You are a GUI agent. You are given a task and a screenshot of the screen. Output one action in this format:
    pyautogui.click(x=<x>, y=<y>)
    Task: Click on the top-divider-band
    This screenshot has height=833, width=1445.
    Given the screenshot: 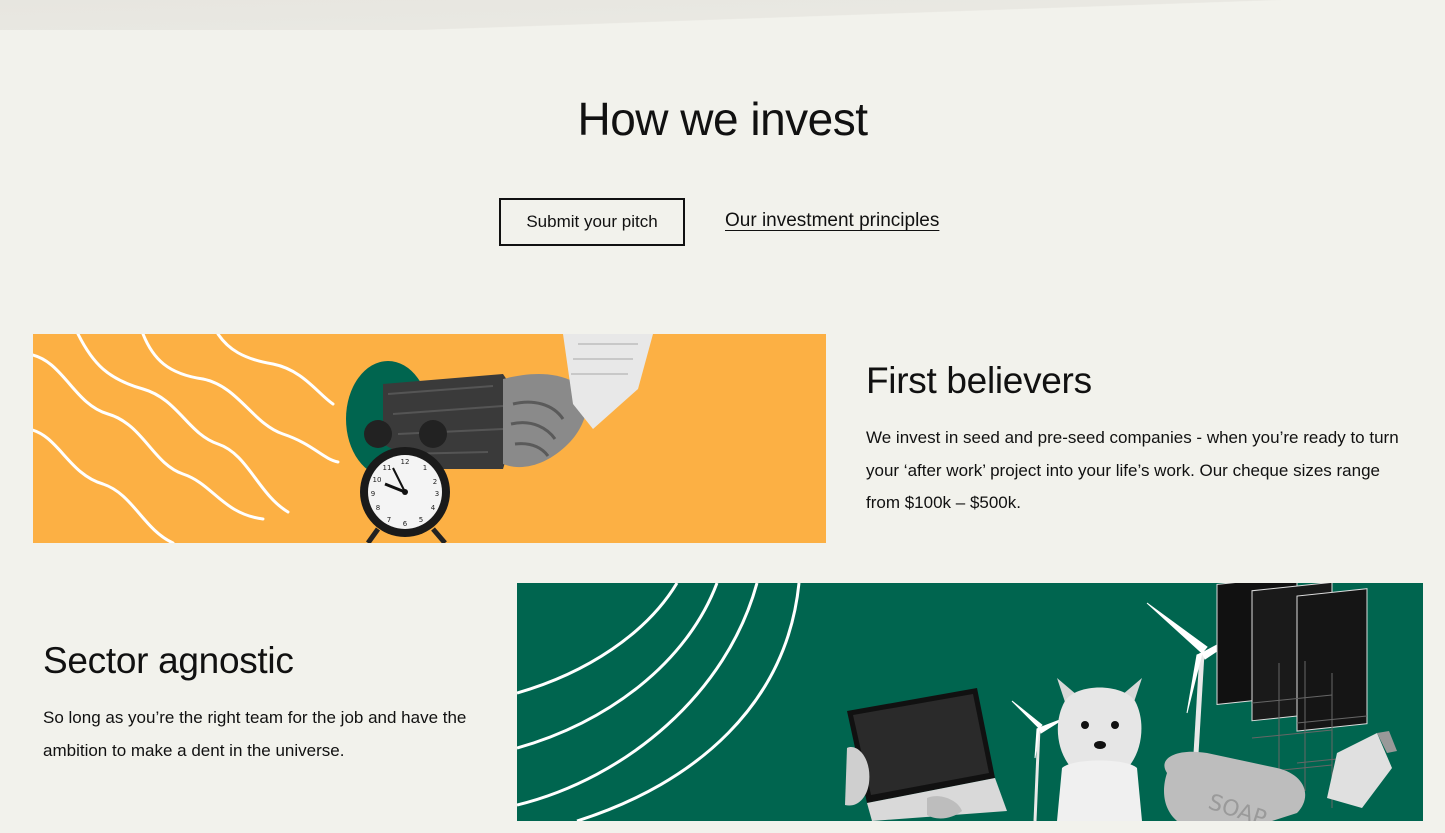 What is the action you would take?
    pyautogui.click(x=722, y=15)
    